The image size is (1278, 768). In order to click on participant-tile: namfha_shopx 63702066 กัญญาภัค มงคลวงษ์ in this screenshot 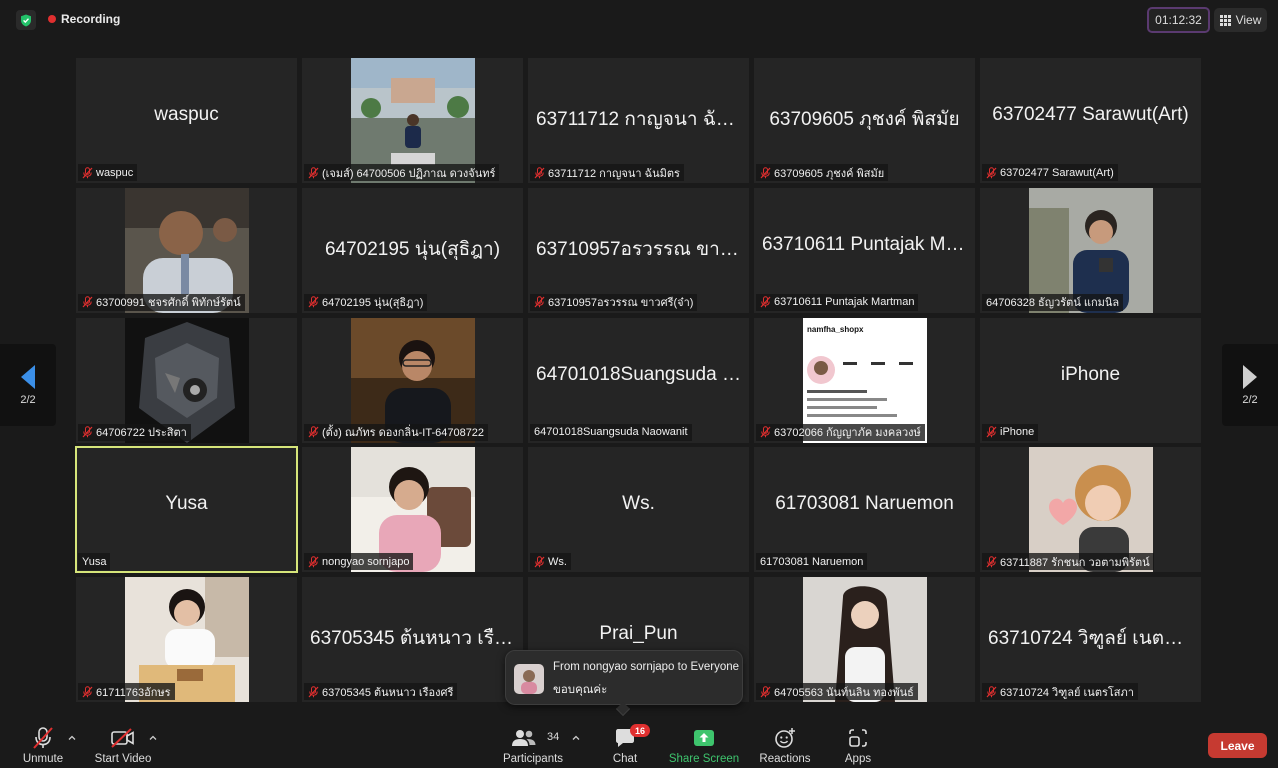, I will do `click(864, 380)`.